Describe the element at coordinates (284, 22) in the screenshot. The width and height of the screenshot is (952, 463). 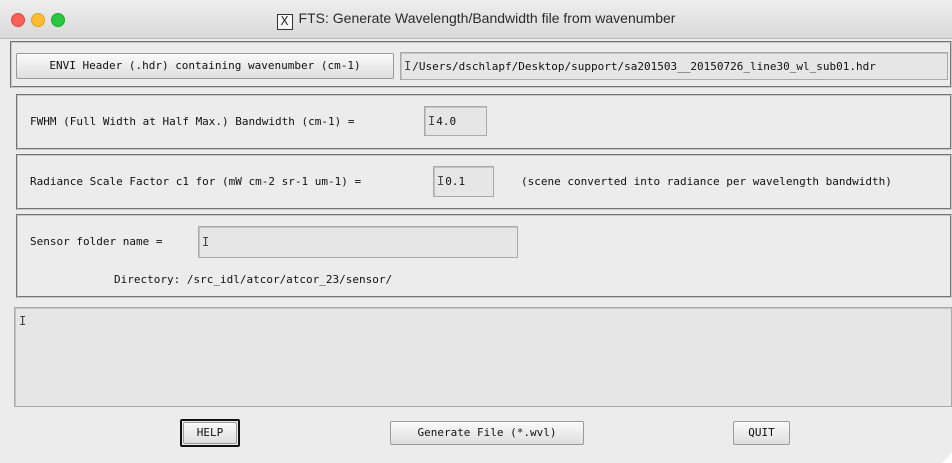
I see `x11-icon: X` at that location.